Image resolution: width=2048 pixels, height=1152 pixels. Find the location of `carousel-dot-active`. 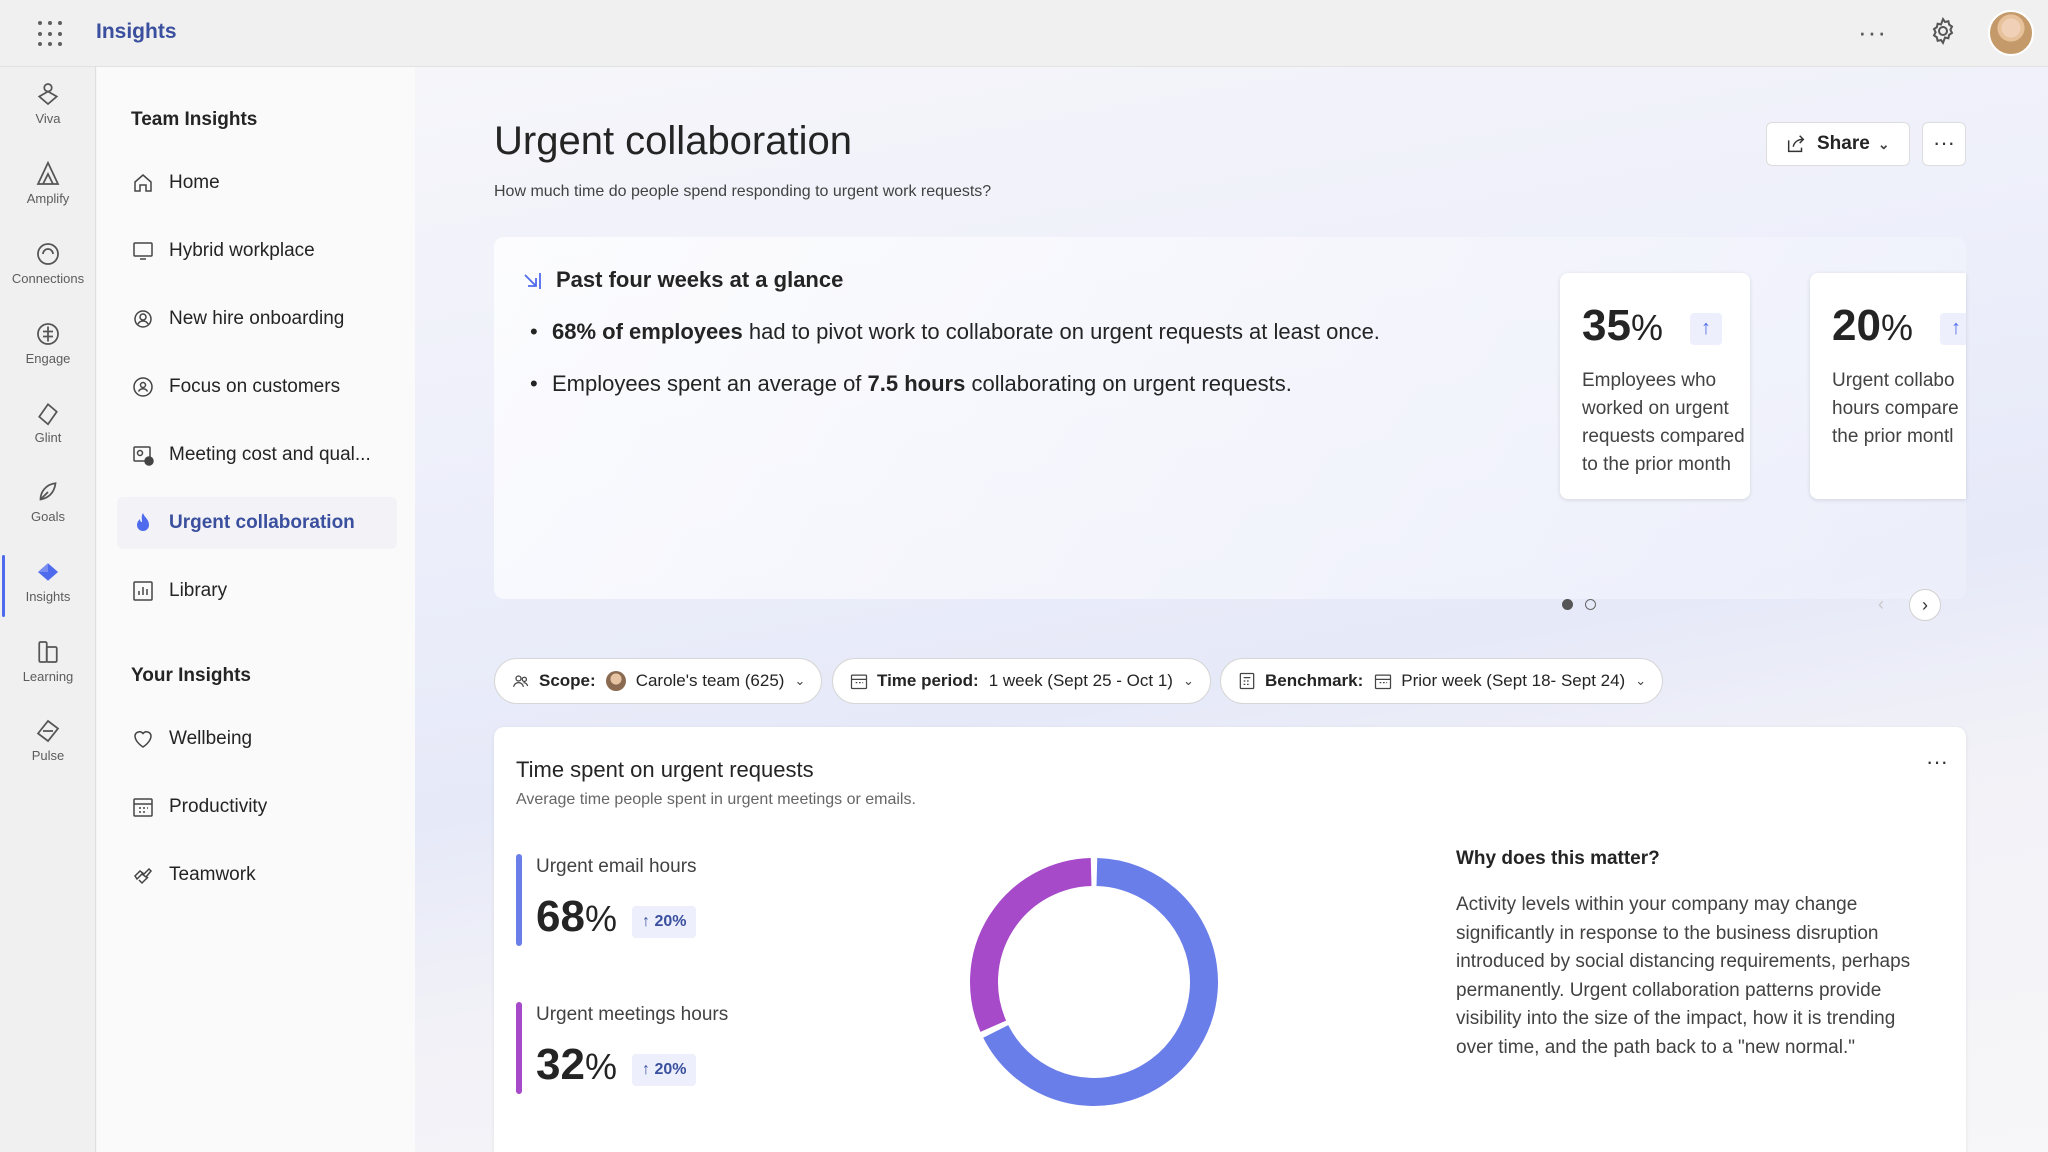

carousel-dot-active is located at coordinates (1567, 604).